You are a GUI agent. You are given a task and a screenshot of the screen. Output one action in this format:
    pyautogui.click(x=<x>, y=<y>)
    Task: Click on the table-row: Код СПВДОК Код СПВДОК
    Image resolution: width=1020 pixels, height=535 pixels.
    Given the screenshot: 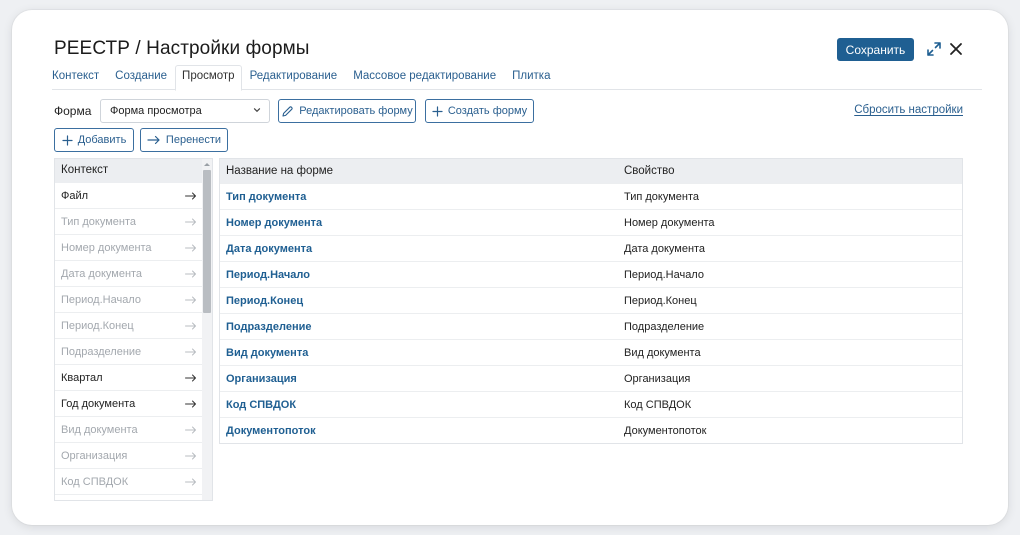 What is the action you would take?
    pyautogui.click(x=591, y=404)
    